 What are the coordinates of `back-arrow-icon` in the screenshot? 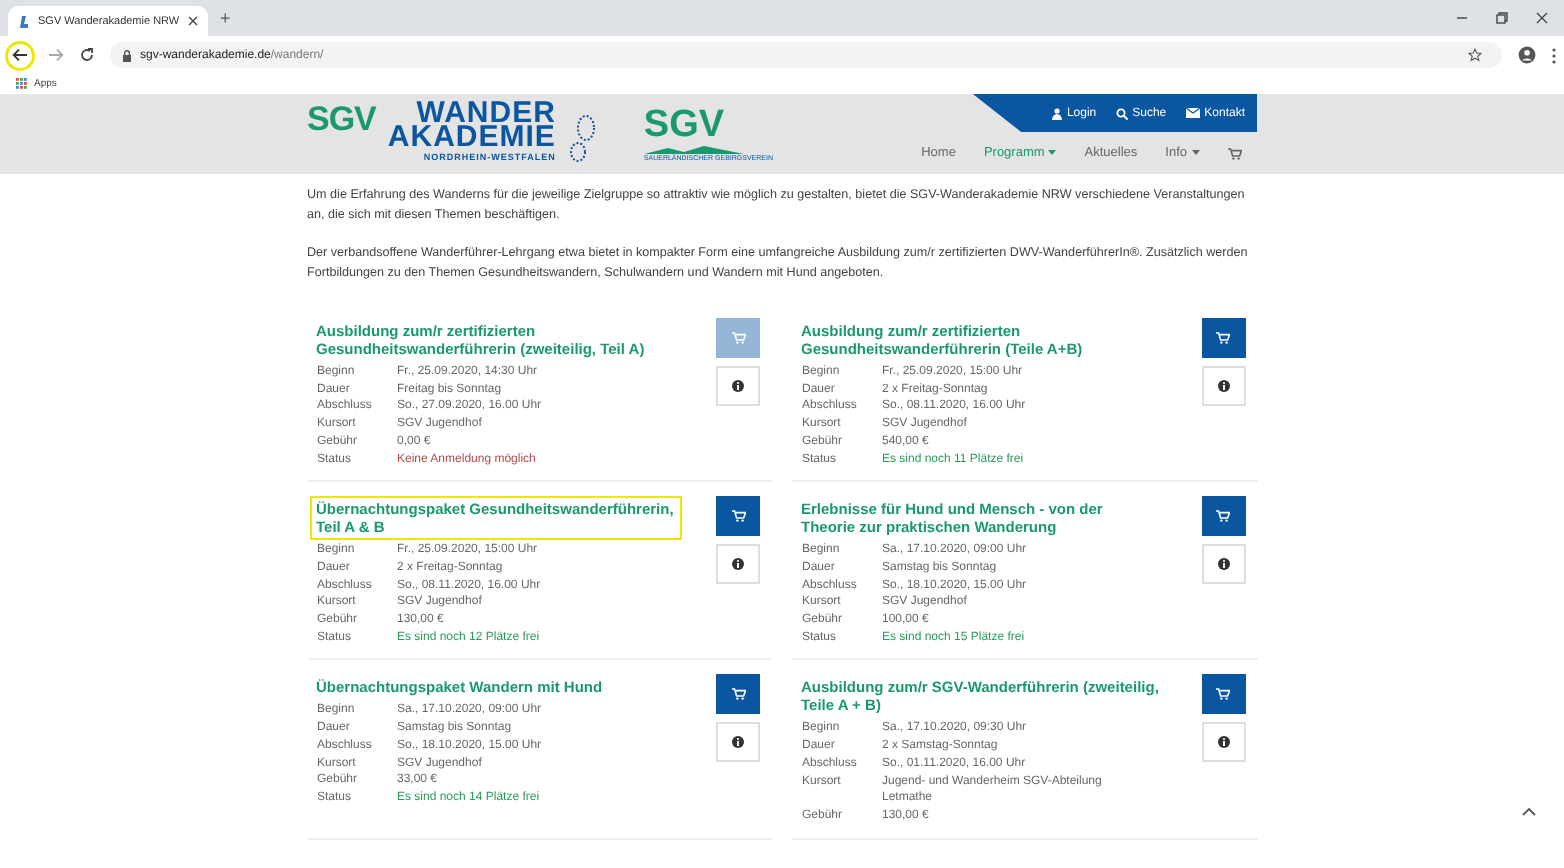 It's located at (20, 55).